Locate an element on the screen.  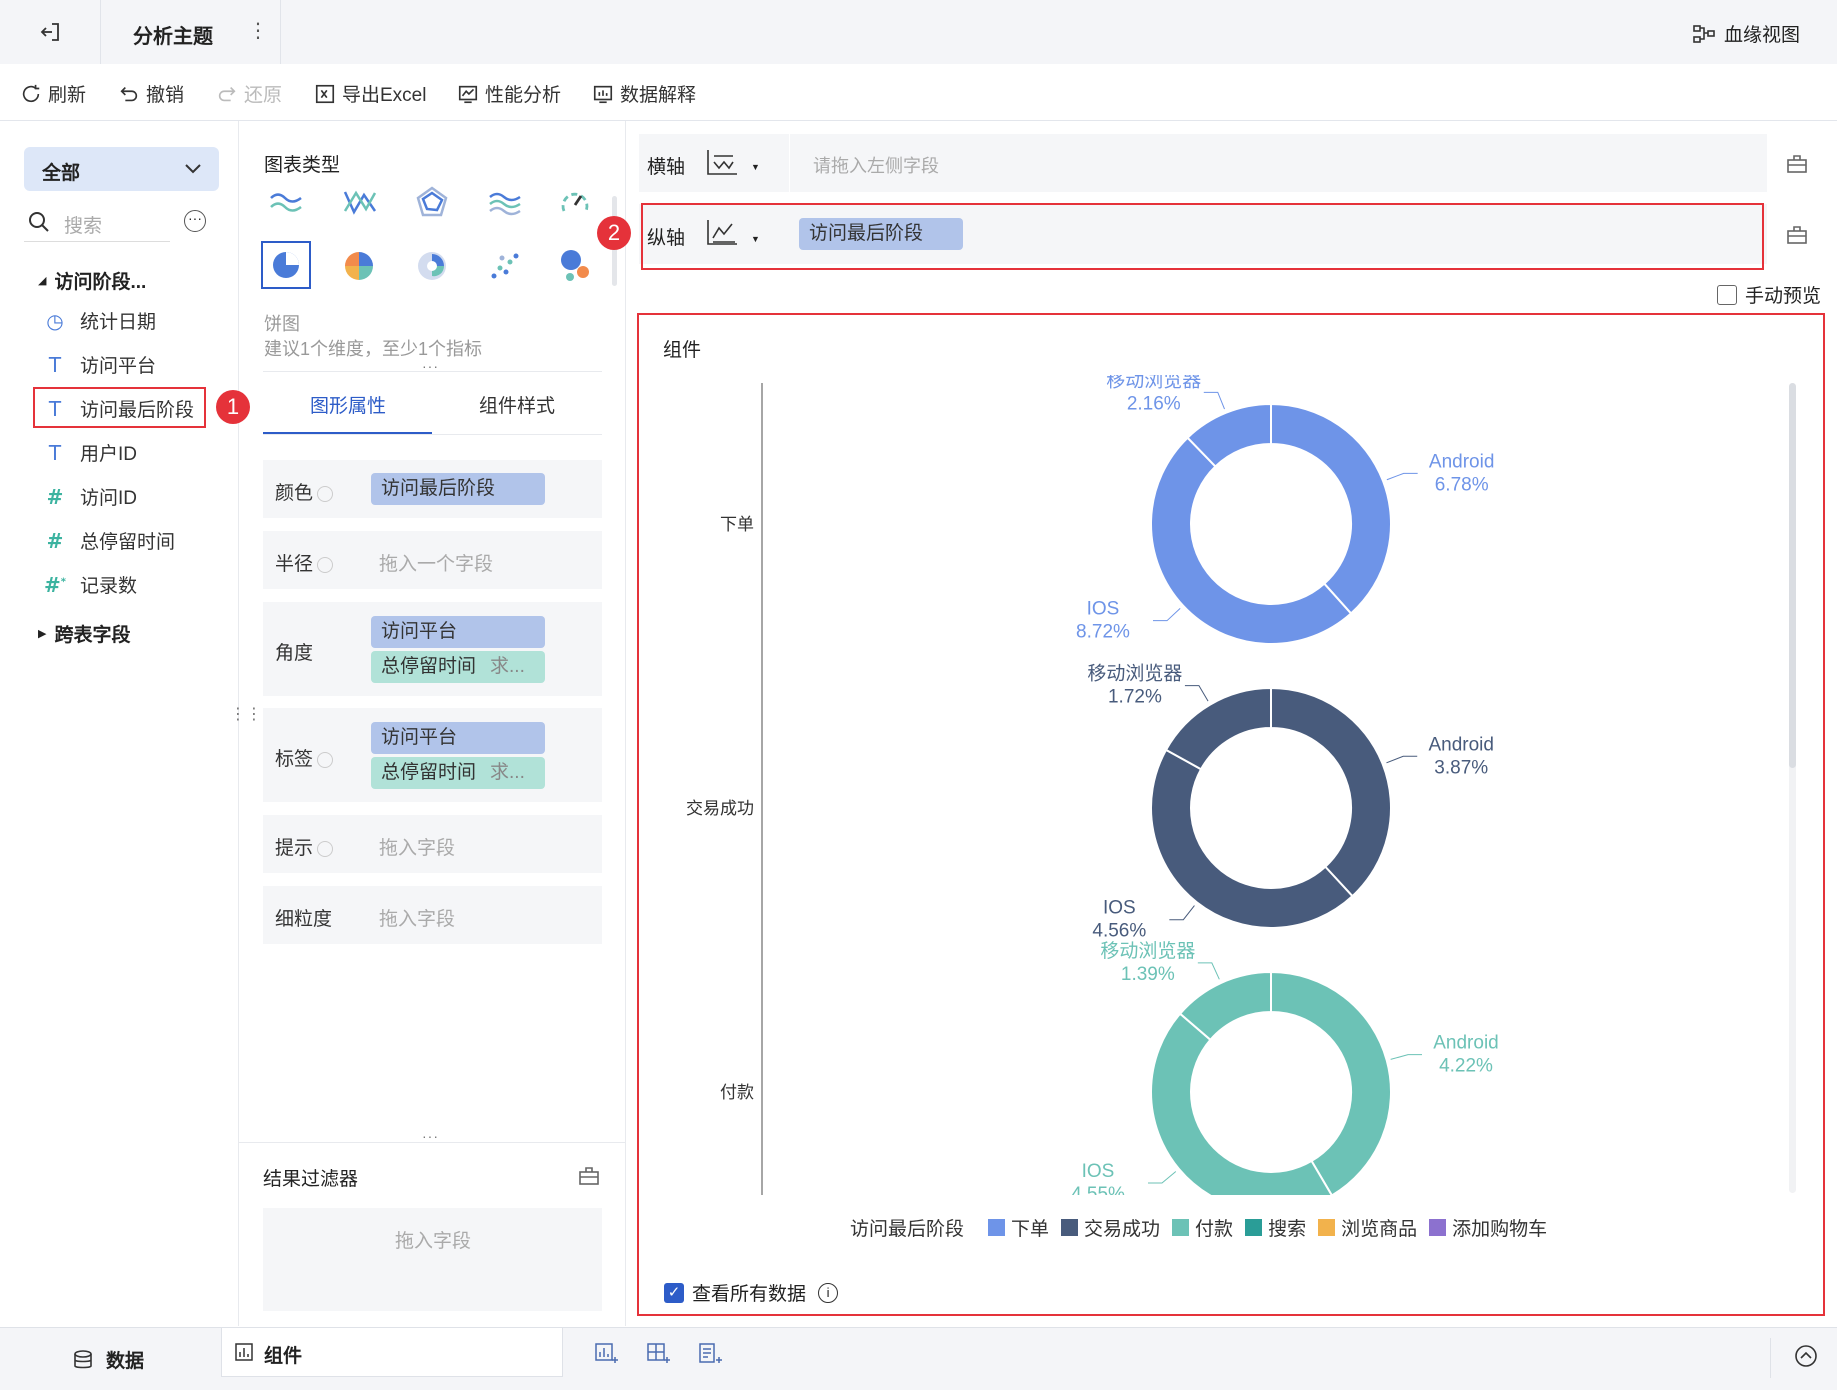
gauge-chart-icon is located at coordinates (575, 202).